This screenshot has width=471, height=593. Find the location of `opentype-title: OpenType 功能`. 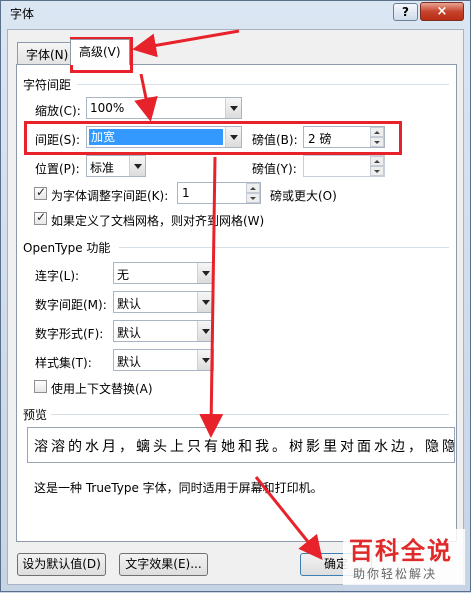

opentype-title: OpenType 功能 is located at coordinates (67, 248).